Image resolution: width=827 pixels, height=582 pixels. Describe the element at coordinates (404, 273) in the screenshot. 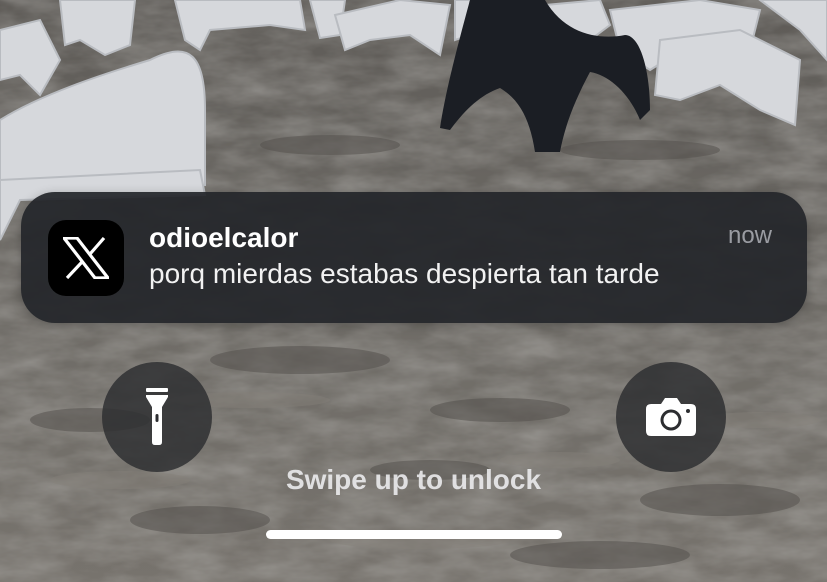

I see `notification-message: porq mierdas estabas despierta tan tarde` at that location.